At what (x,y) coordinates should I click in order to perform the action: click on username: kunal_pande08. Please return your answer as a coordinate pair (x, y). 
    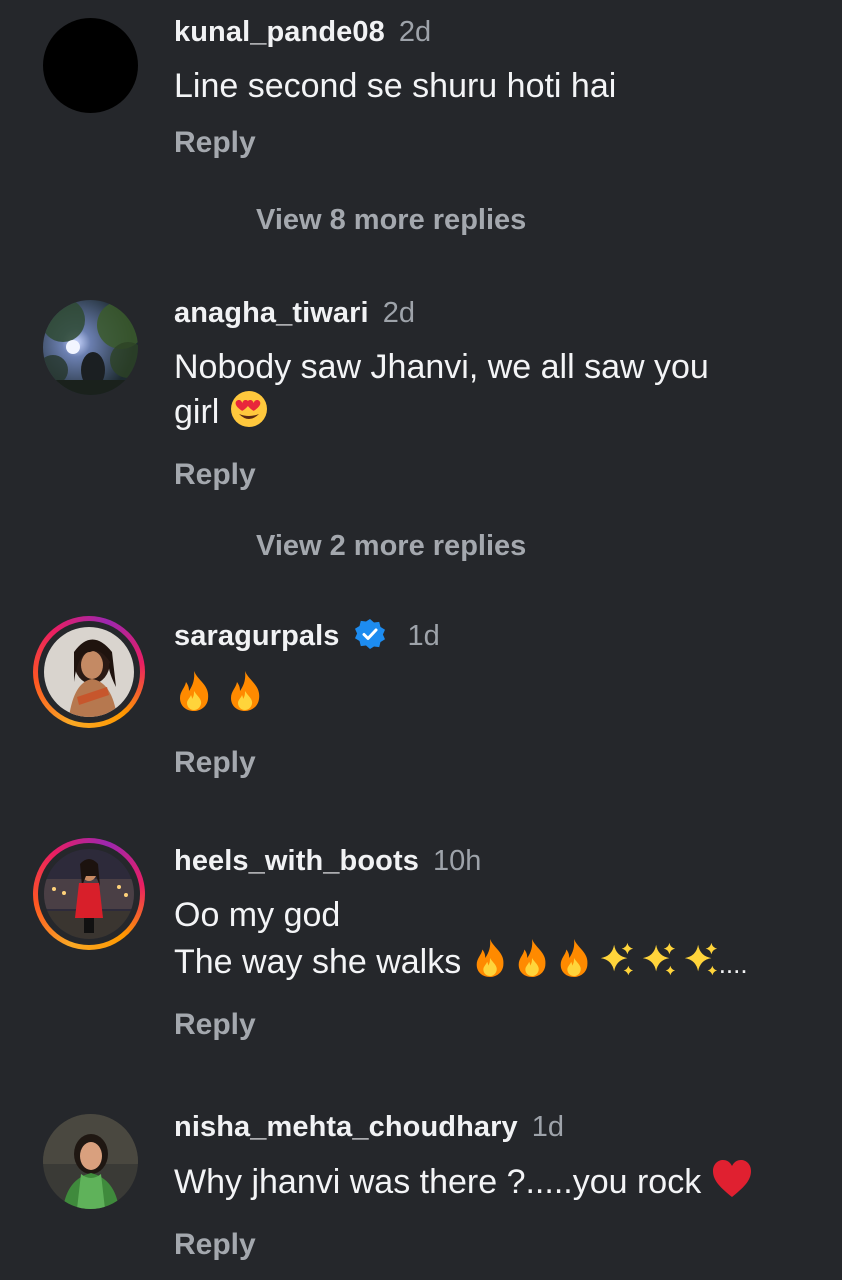
    Looking at the image, I should click on (279, 32).